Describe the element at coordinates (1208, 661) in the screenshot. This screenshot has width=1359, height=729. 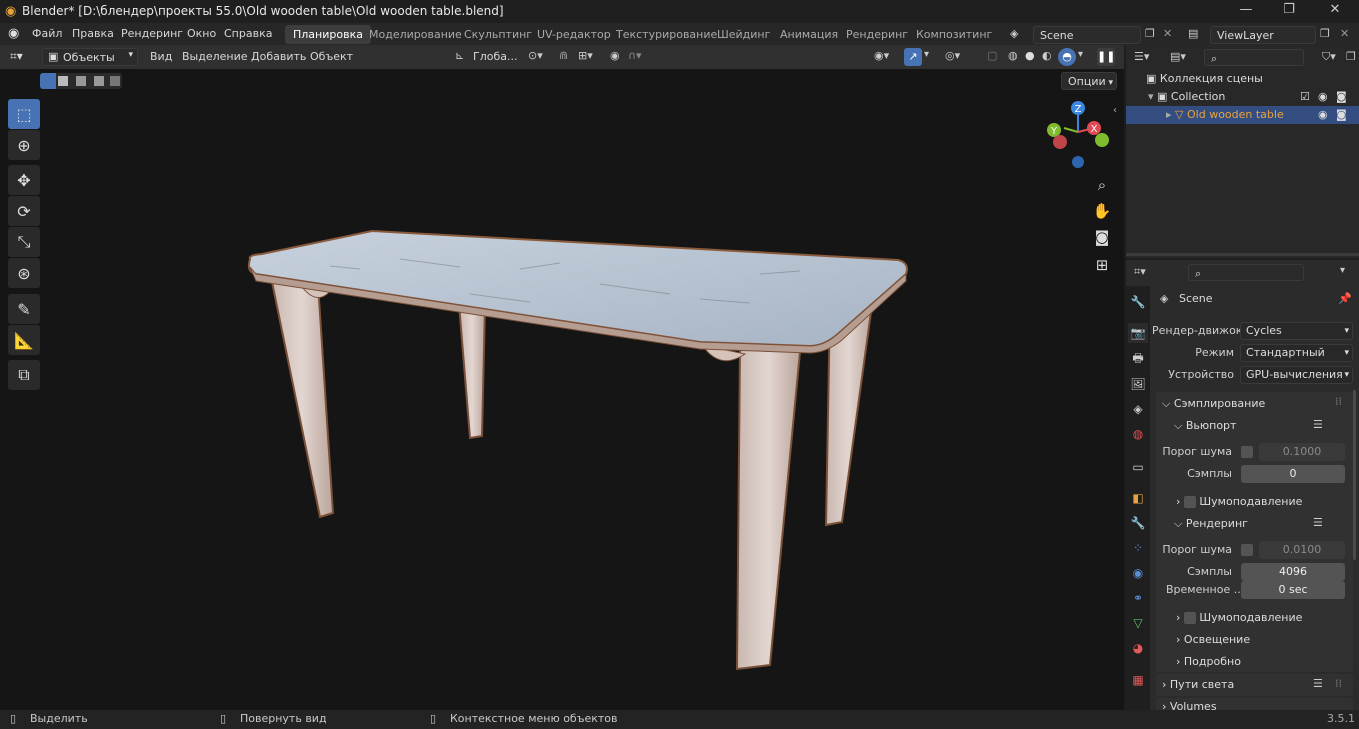
I see `advanced-header: › Подробно` at that location.